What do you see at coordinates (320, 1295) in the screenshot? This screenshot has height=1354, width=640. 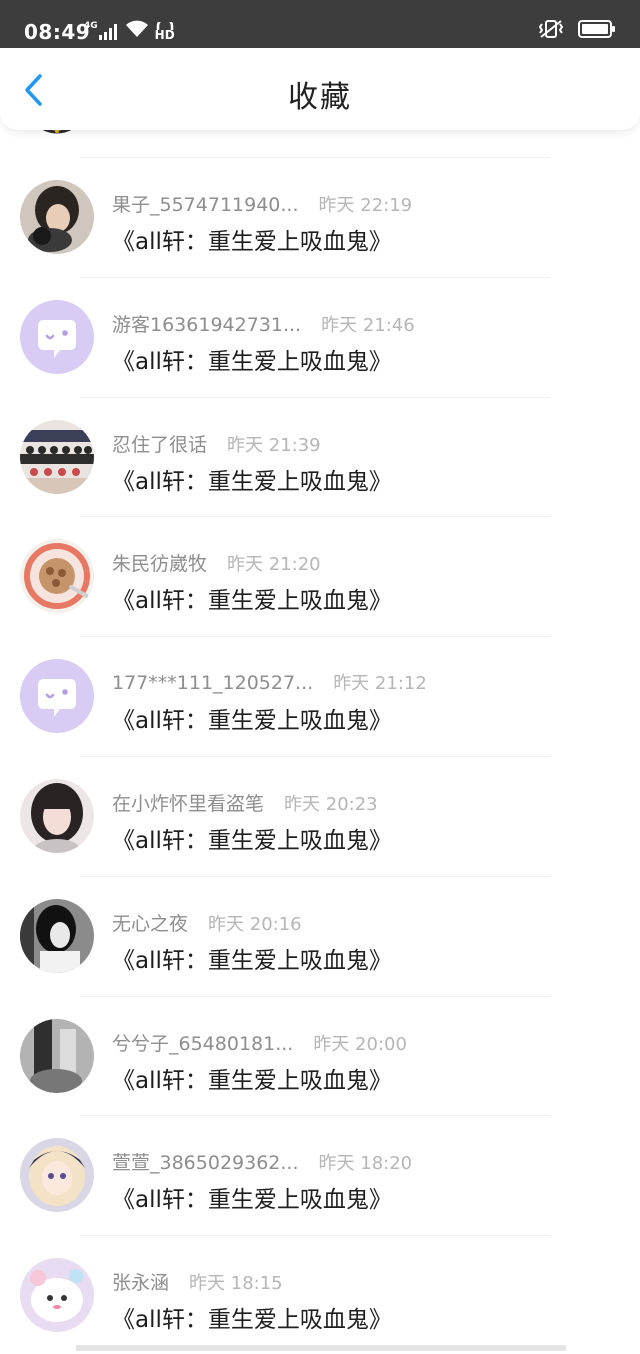 I see `list-item: 张永涵 昨天 18:15 《all轩：重生爱上吸血鬼》` at bounding box center [320, 1295].